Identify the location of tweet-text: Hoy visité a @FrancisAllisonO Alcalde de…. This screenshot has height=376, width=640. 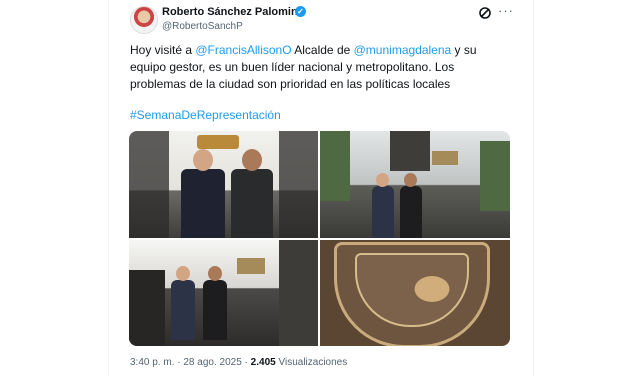
(320, 67).